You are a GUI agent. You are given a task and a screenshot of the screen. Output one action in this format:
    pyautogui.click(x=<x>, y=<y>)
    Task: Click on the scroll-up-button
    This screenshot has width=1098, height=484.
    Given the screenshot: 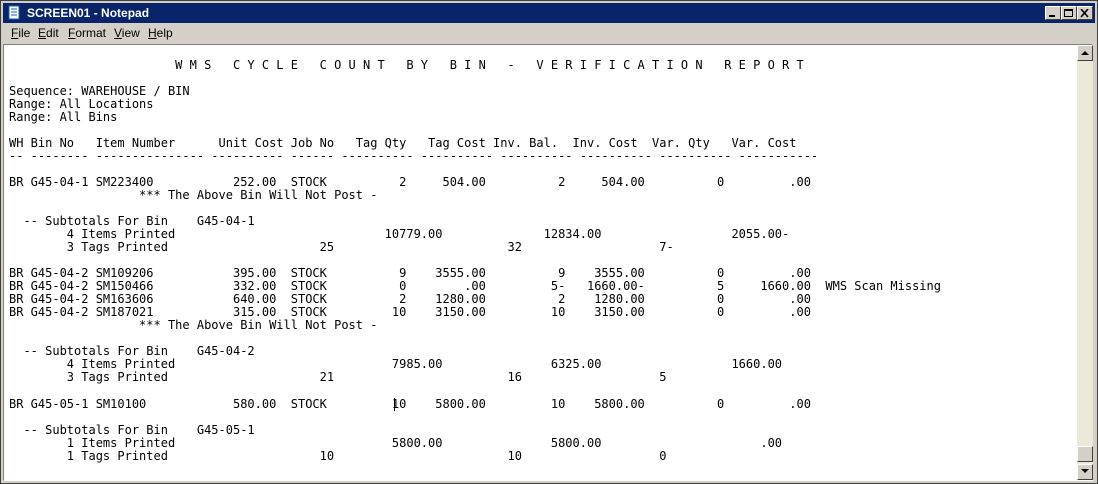 What is the action you would take?
    pyautogui.click(x=1085, y=53)
    